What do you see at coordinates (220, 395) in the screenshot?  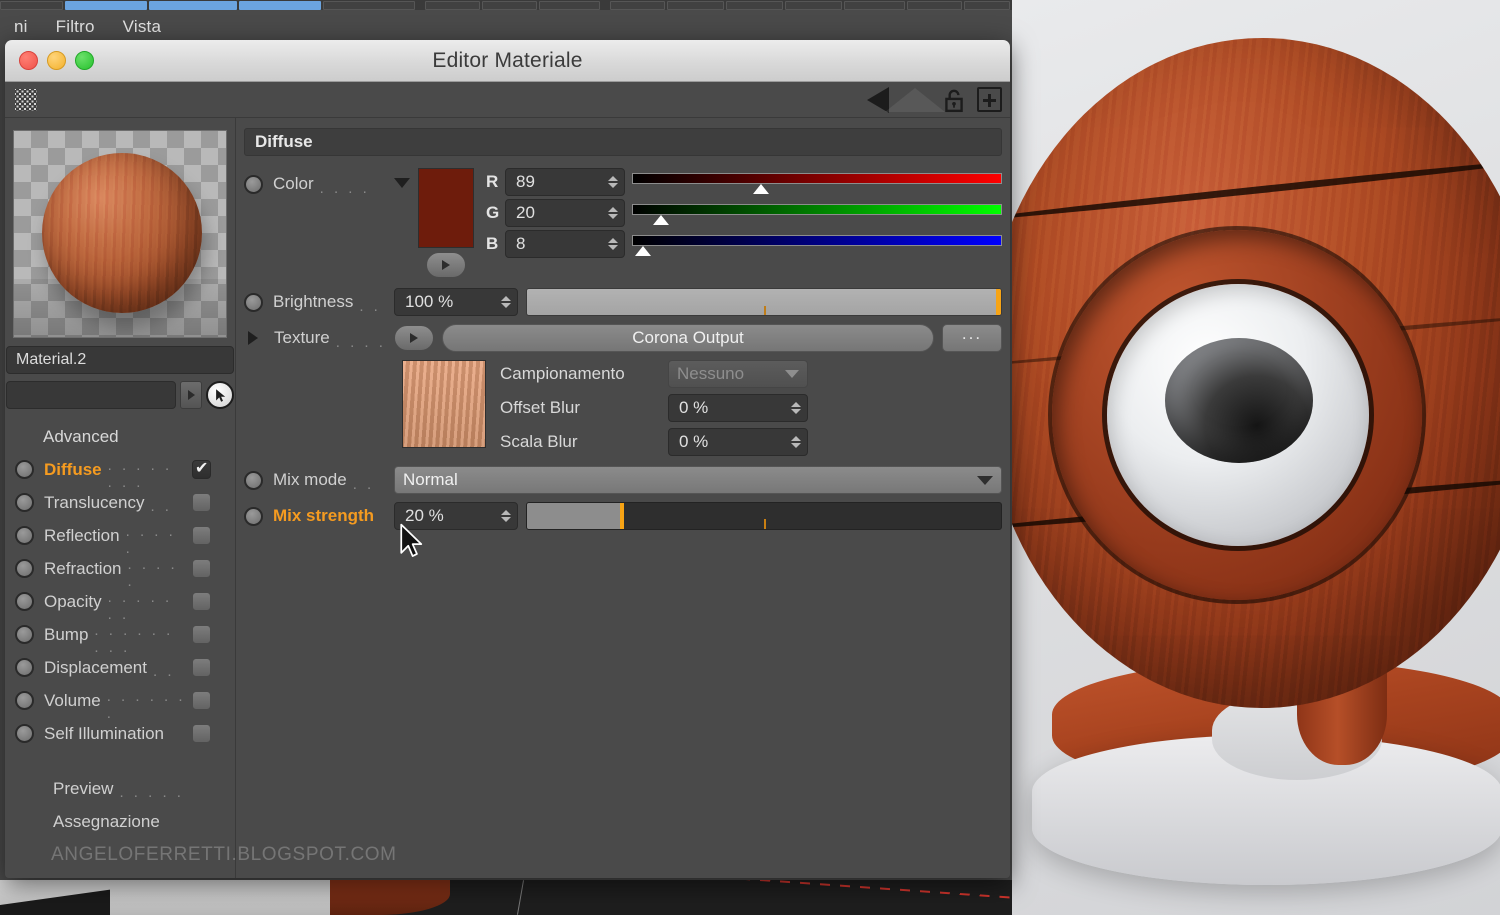 I see `eyedropper-cursor-icon` at bounding box center [220, 395].